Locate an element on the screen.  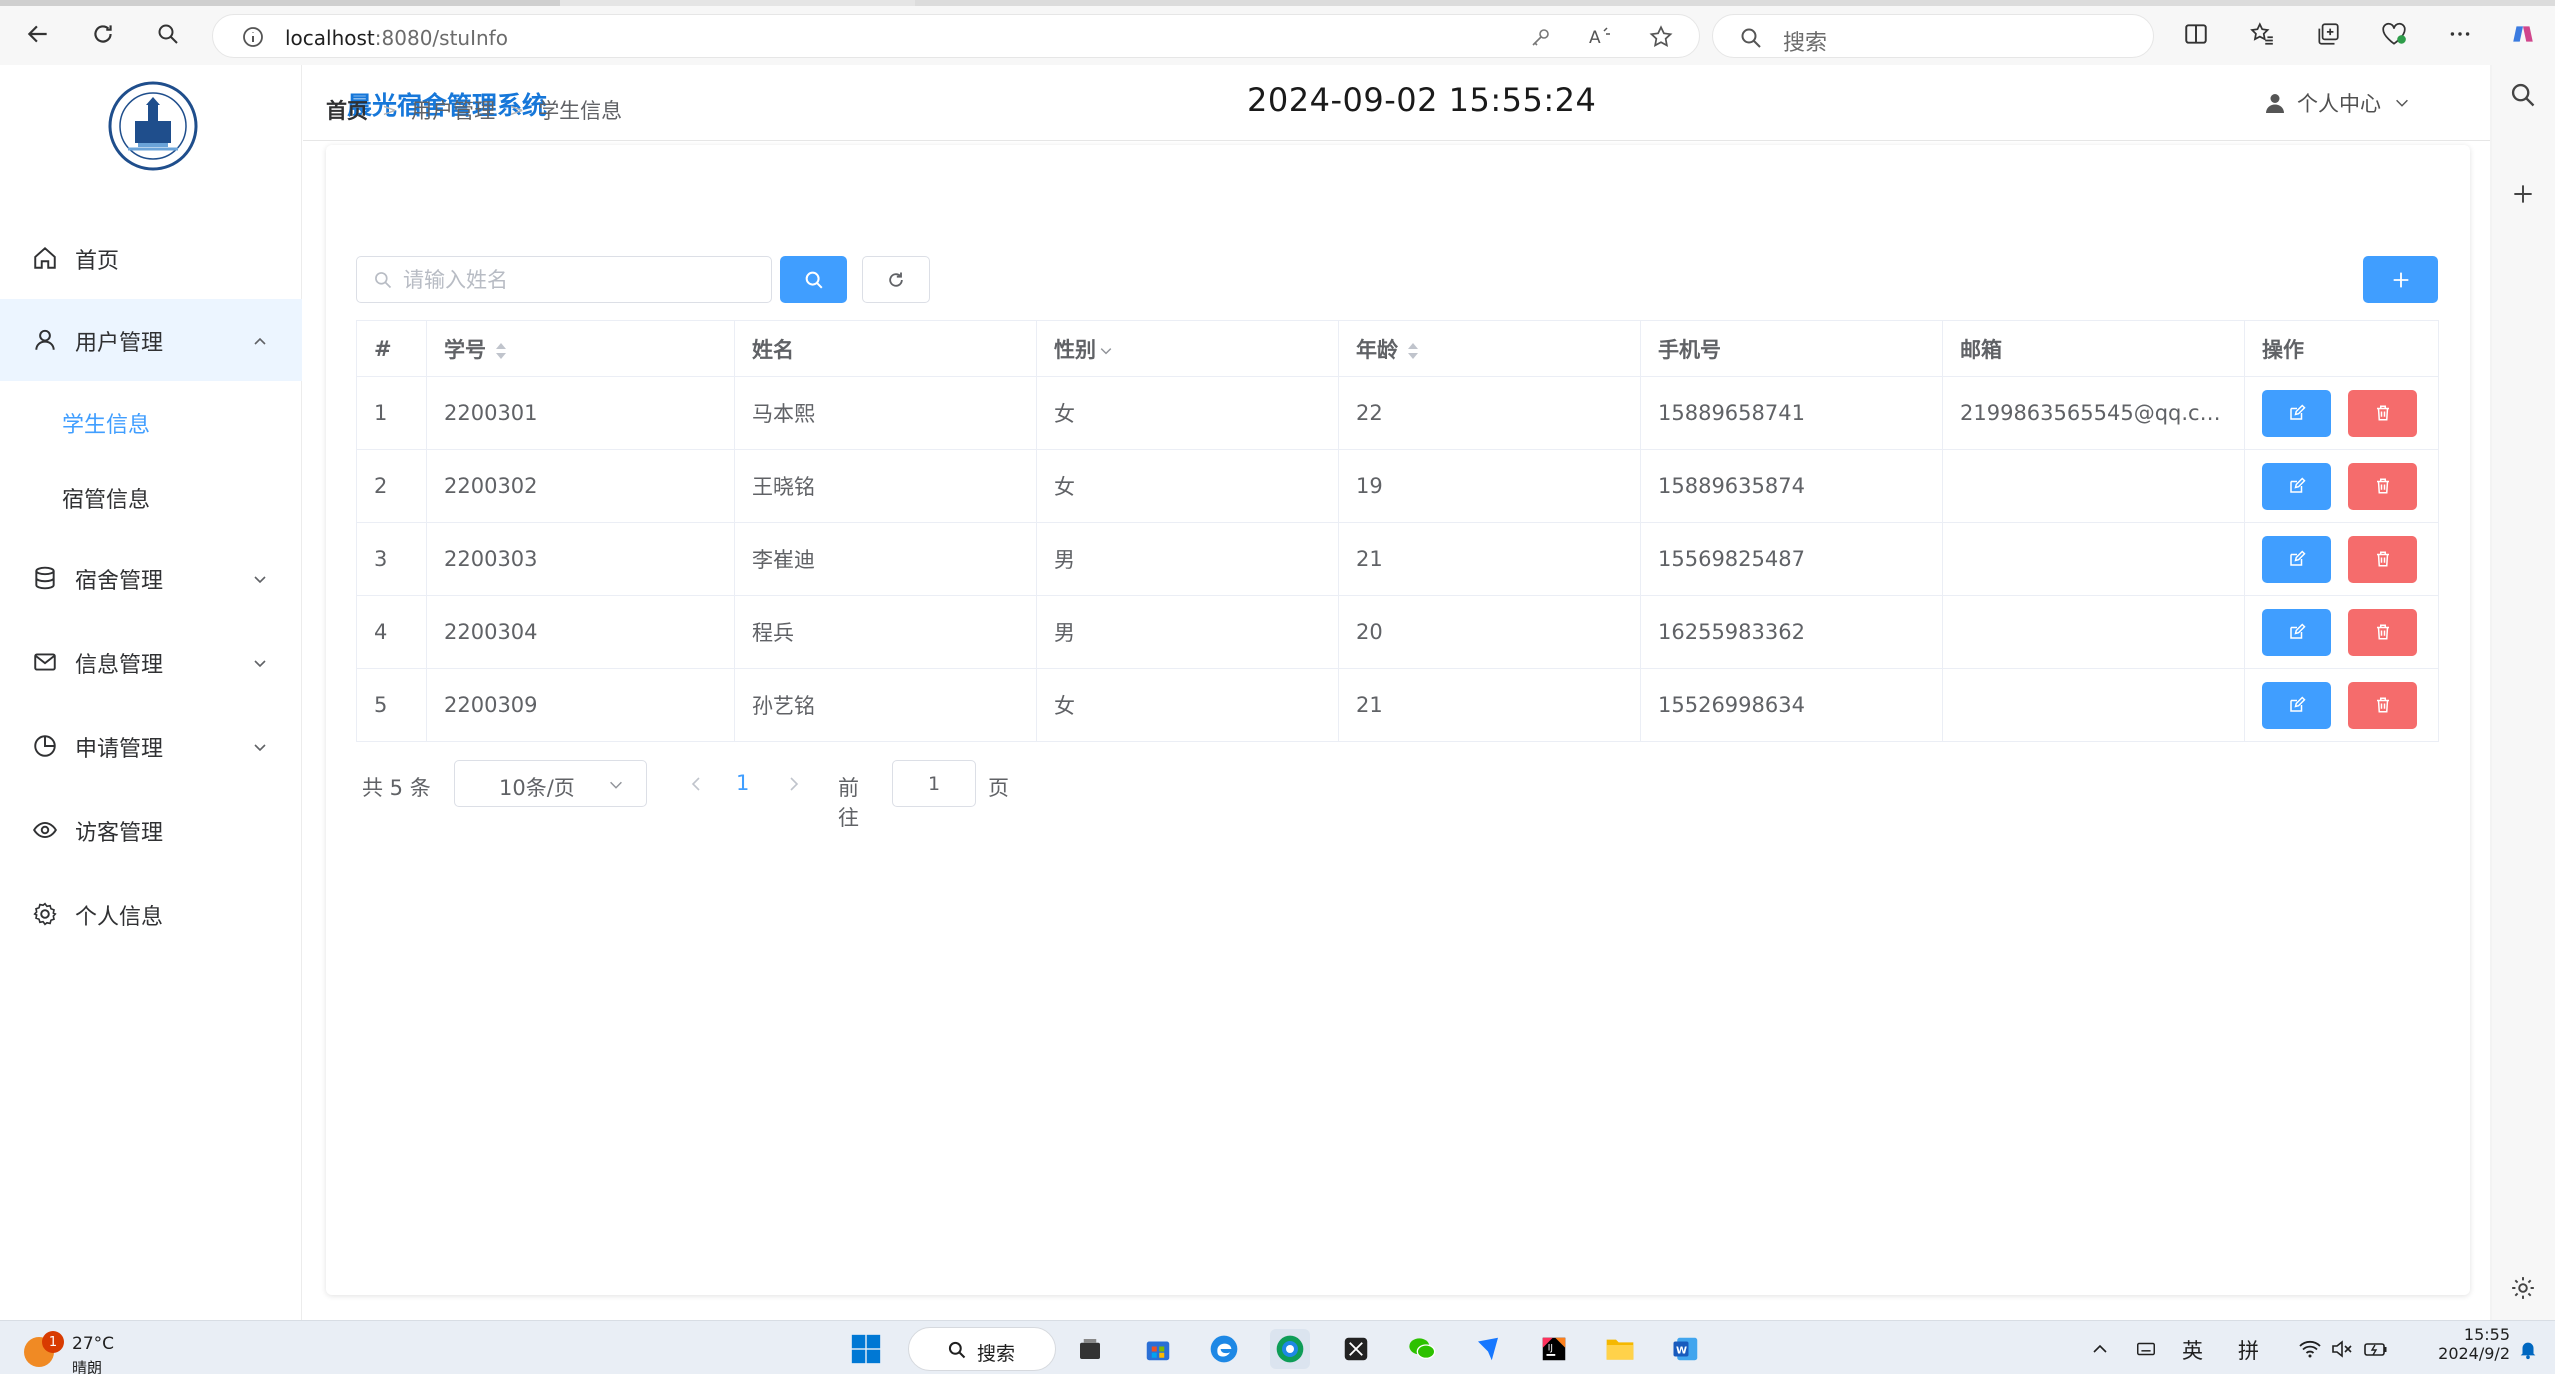
site-info-icon is located at coordinates (253, 37).